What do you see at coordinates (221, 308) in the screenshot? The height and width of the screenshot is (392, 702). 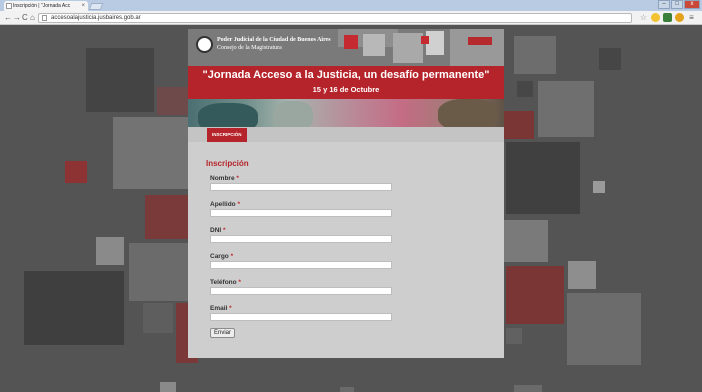 I see `field-label-email: Email *` at bounding box center [221, 308].